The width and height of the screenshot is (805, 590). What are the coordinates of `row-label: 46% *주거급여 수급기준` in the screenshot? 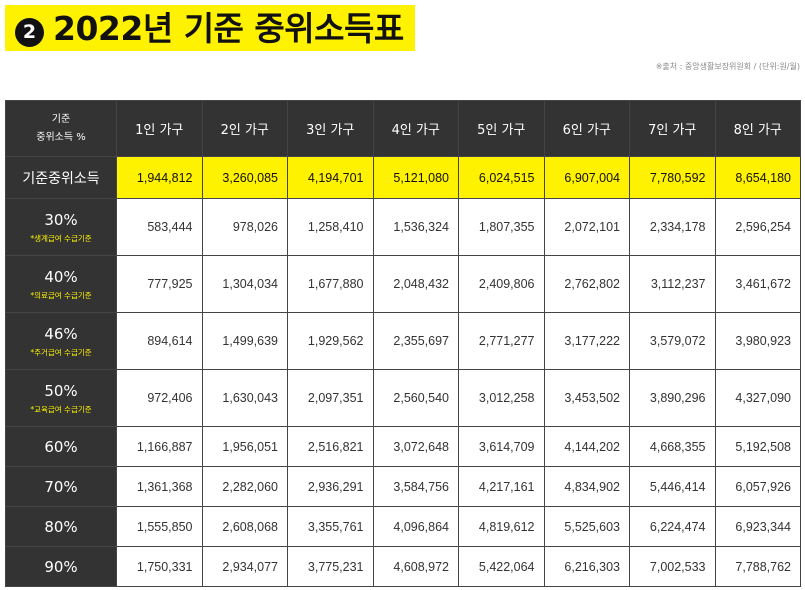 It's located at (61, 341).